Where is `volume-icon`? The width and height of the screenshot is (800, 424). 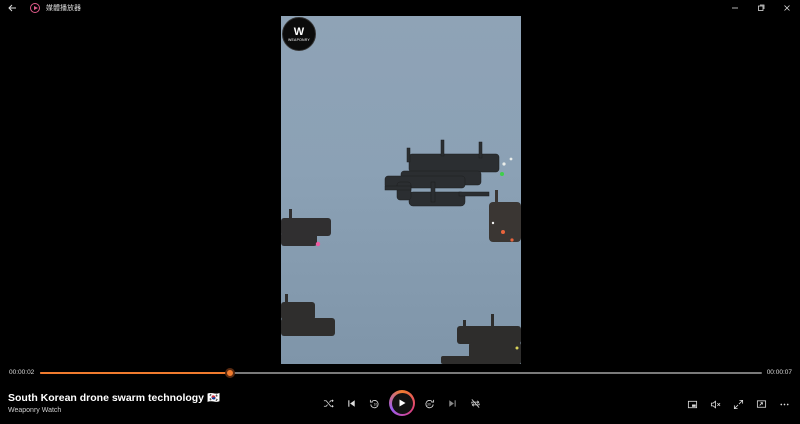
volume-icon is located at coordinates (715, 404).